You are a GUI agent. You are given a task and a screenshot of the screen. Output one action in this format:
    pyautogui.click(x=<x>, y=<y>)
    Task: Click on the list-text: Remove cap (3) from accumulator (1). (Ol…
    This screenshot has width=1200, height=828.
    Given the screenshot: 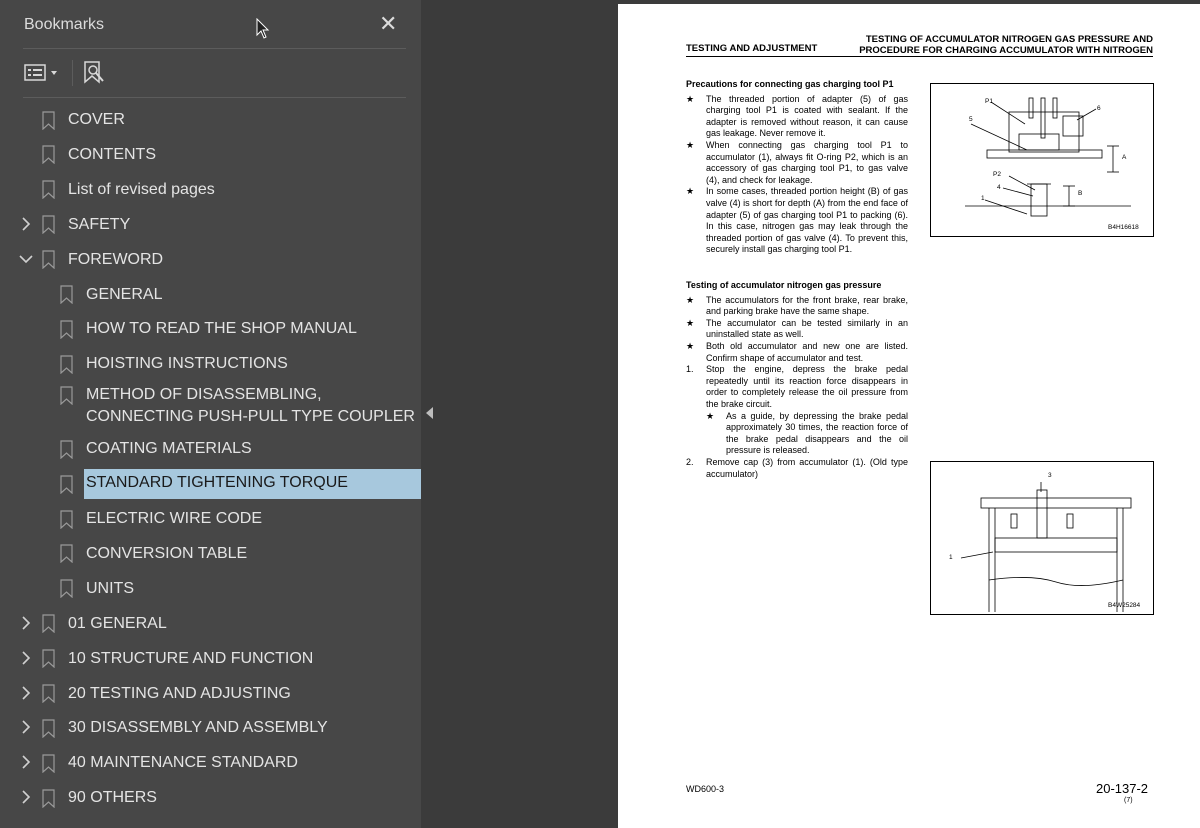 What is the action you would take?
    pyautogui.click(x=807, y=467)
    